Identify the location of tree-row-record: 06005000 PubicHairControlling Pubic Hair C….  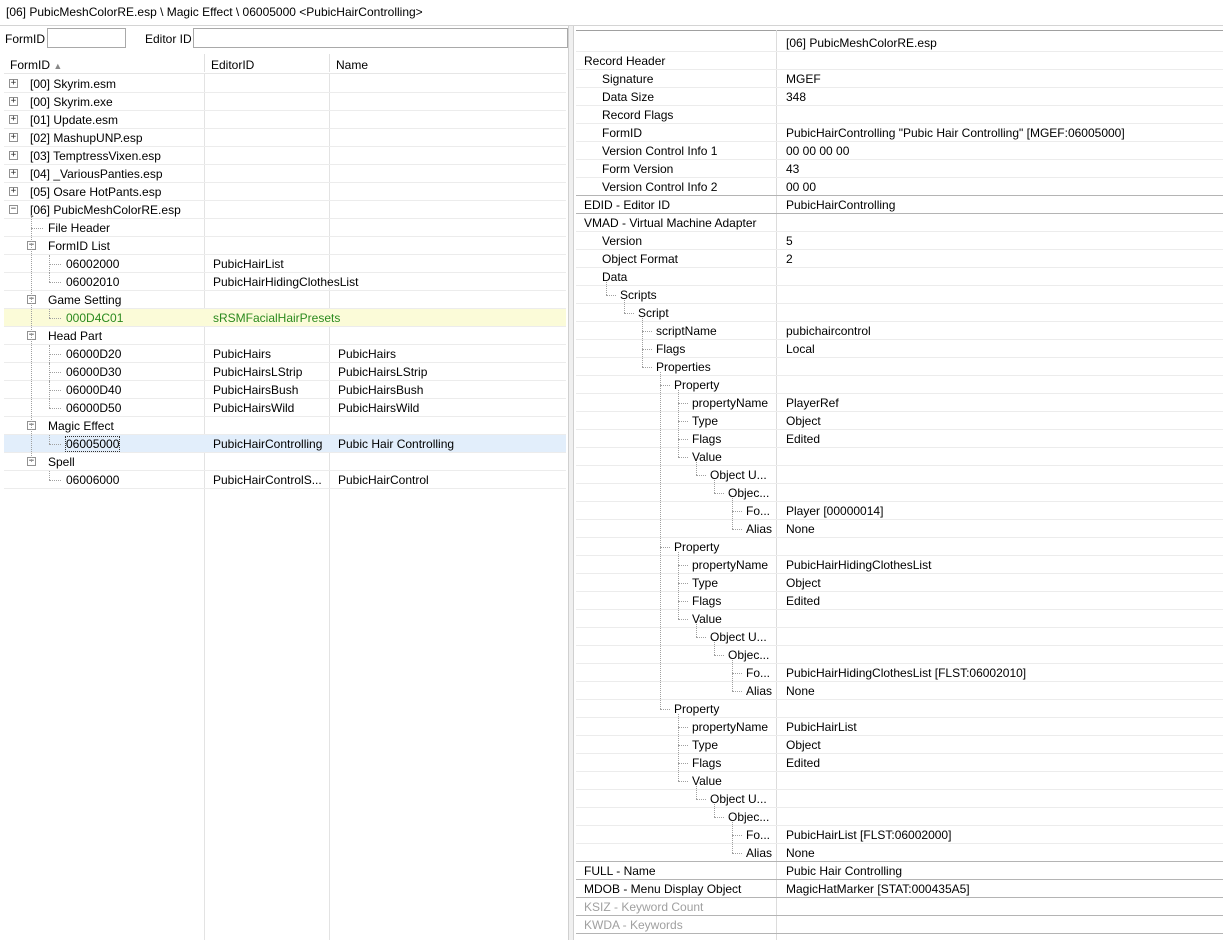
(285, 444).